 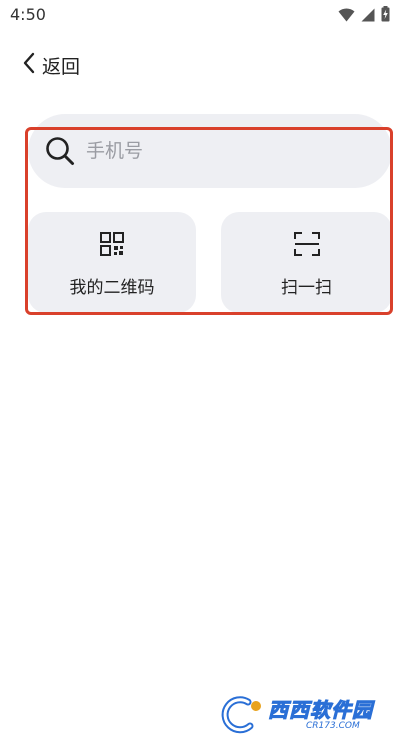 I want to click on signal-icon, so click(x=368, y=16).